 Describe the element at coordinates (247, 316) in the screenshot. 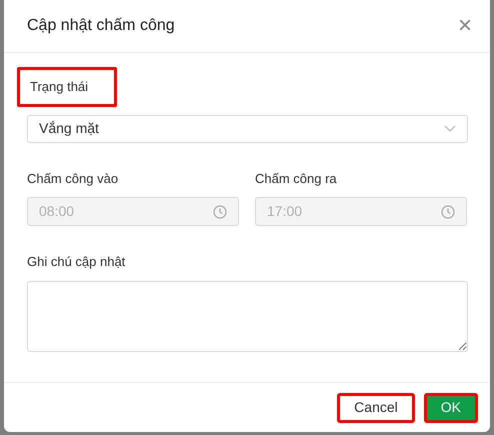

I see `note-field` at that location.